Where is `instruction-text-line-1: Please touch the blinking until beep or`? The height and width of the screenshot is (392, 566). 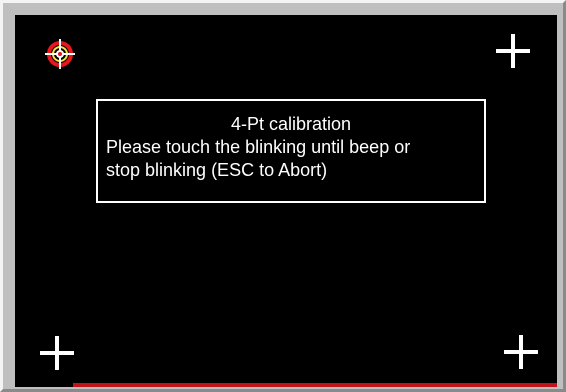
instruction-text-line-1: Please touch the blinking until beep or is located at coordinates (258, 147).